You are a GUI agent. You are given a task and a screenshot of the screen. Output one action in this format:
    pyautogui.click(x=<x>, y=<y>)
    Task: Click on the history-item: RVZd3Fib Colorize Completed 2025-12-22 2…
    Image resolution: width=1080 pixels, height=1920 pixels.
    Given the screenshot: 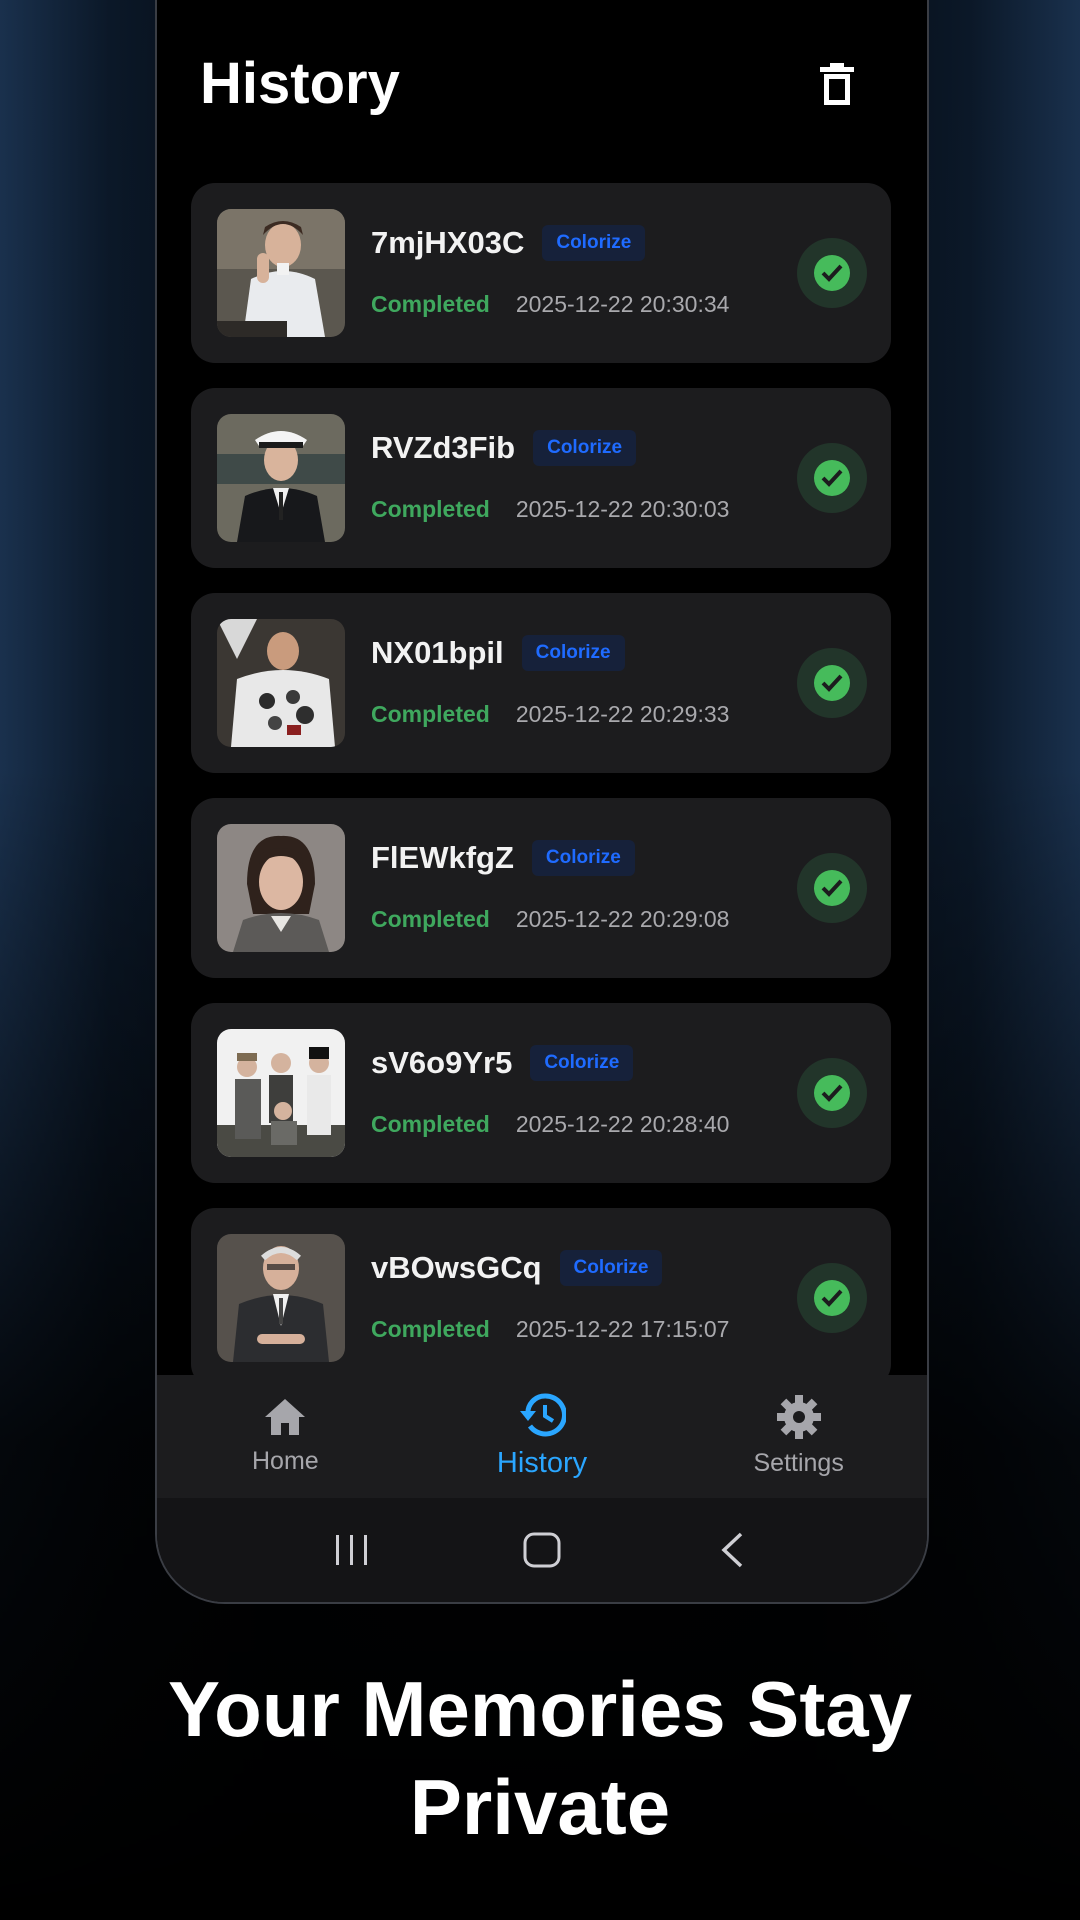 What is the action you would take?
    pyautogui.click(x=541, y=478)
    